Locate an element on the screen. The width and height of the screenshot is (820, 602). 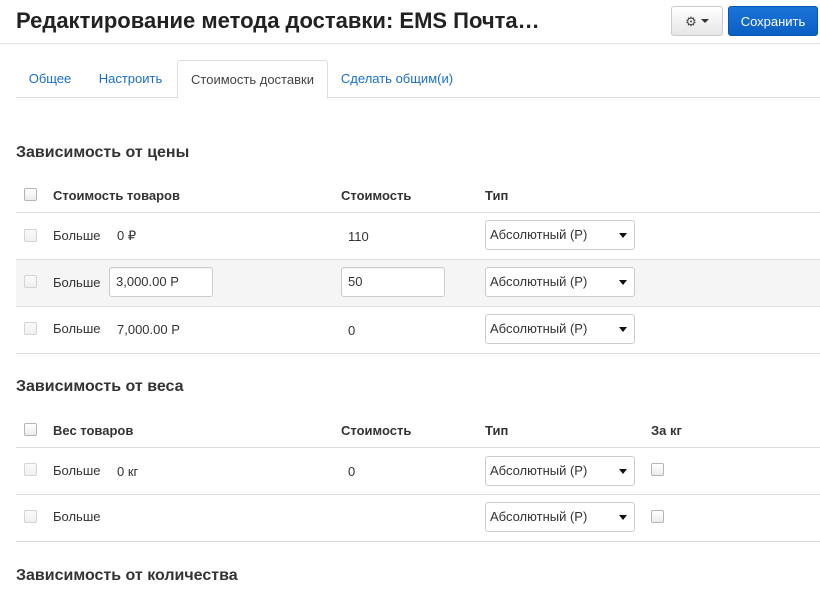
gear-icon: ⚙ is located at coordinates (691, 21).